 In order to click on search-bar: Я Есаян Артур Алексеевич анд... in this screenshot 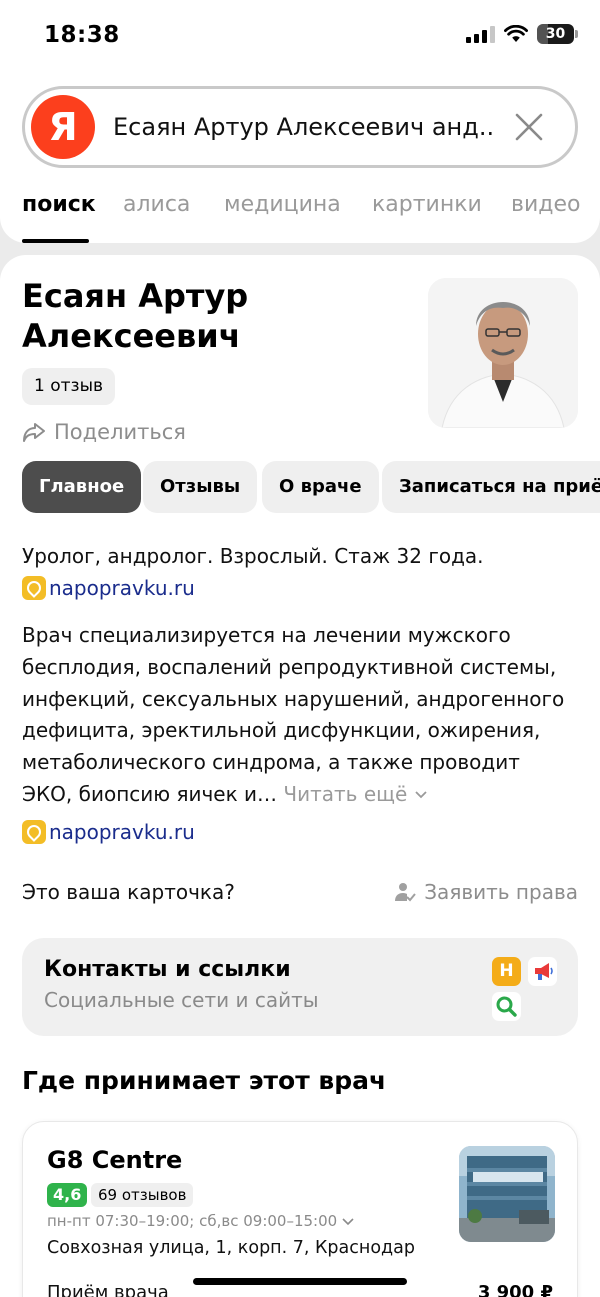, I will do `click(300, 127)`.